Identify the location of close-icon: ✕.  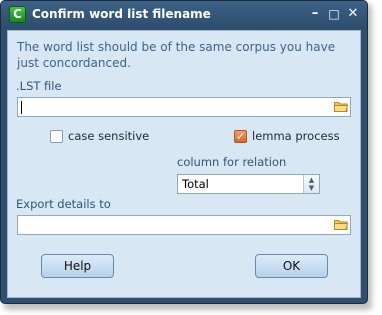
(353, 14).